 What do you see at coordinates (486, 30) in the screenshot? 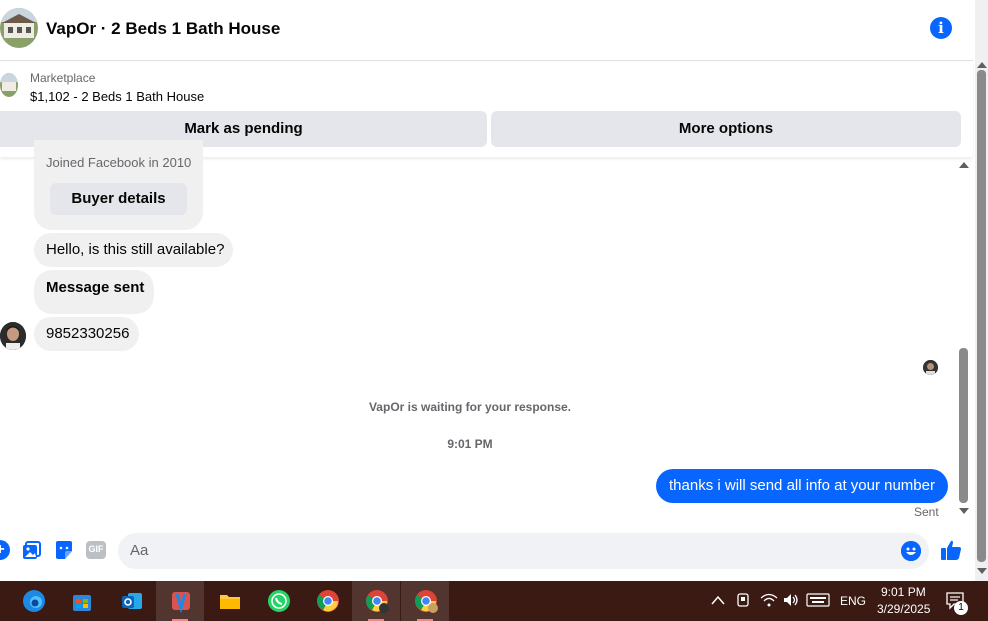
I see `chat-header: VapOr · 2 Beds 1 Bath House i` at bounding box center [486, 30].